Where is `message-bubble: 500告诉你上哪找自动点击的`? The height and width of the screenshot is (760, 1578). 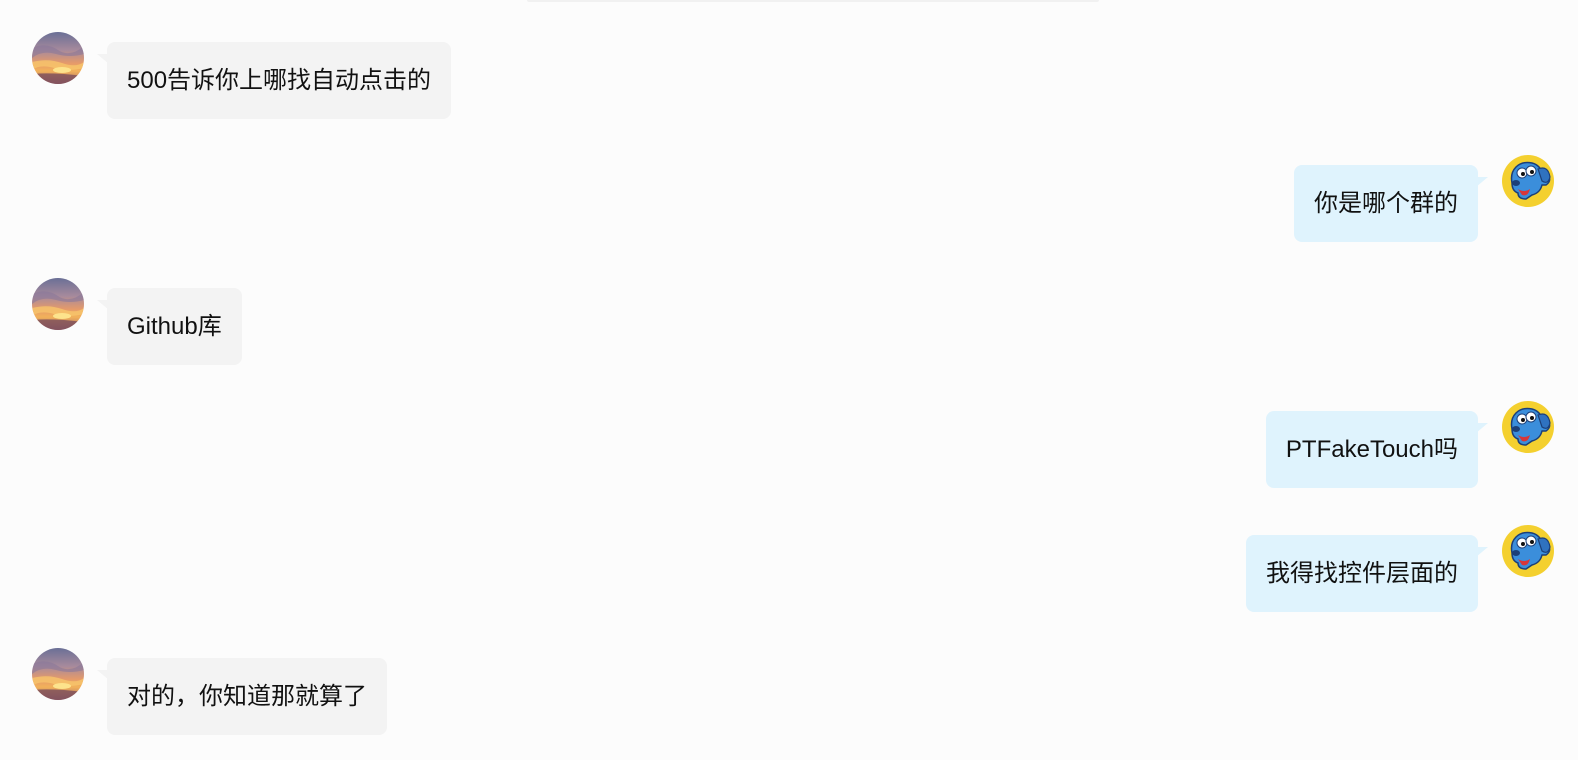
message-bubble: 500告诉你上哪找自动点击的 is located at coordinates (274, 80).